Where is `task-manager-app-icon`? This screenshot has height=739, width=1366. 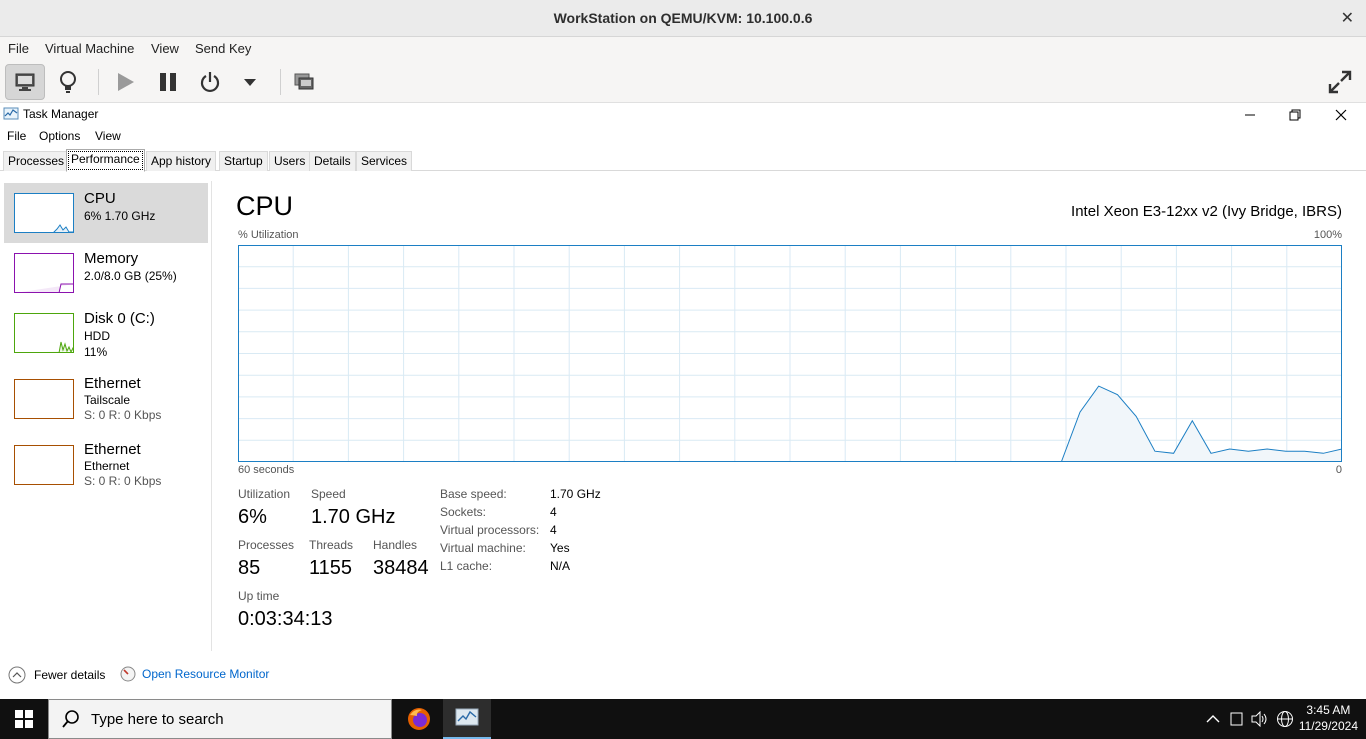
task-manager-app-icon is located at coordinates (11, 113).